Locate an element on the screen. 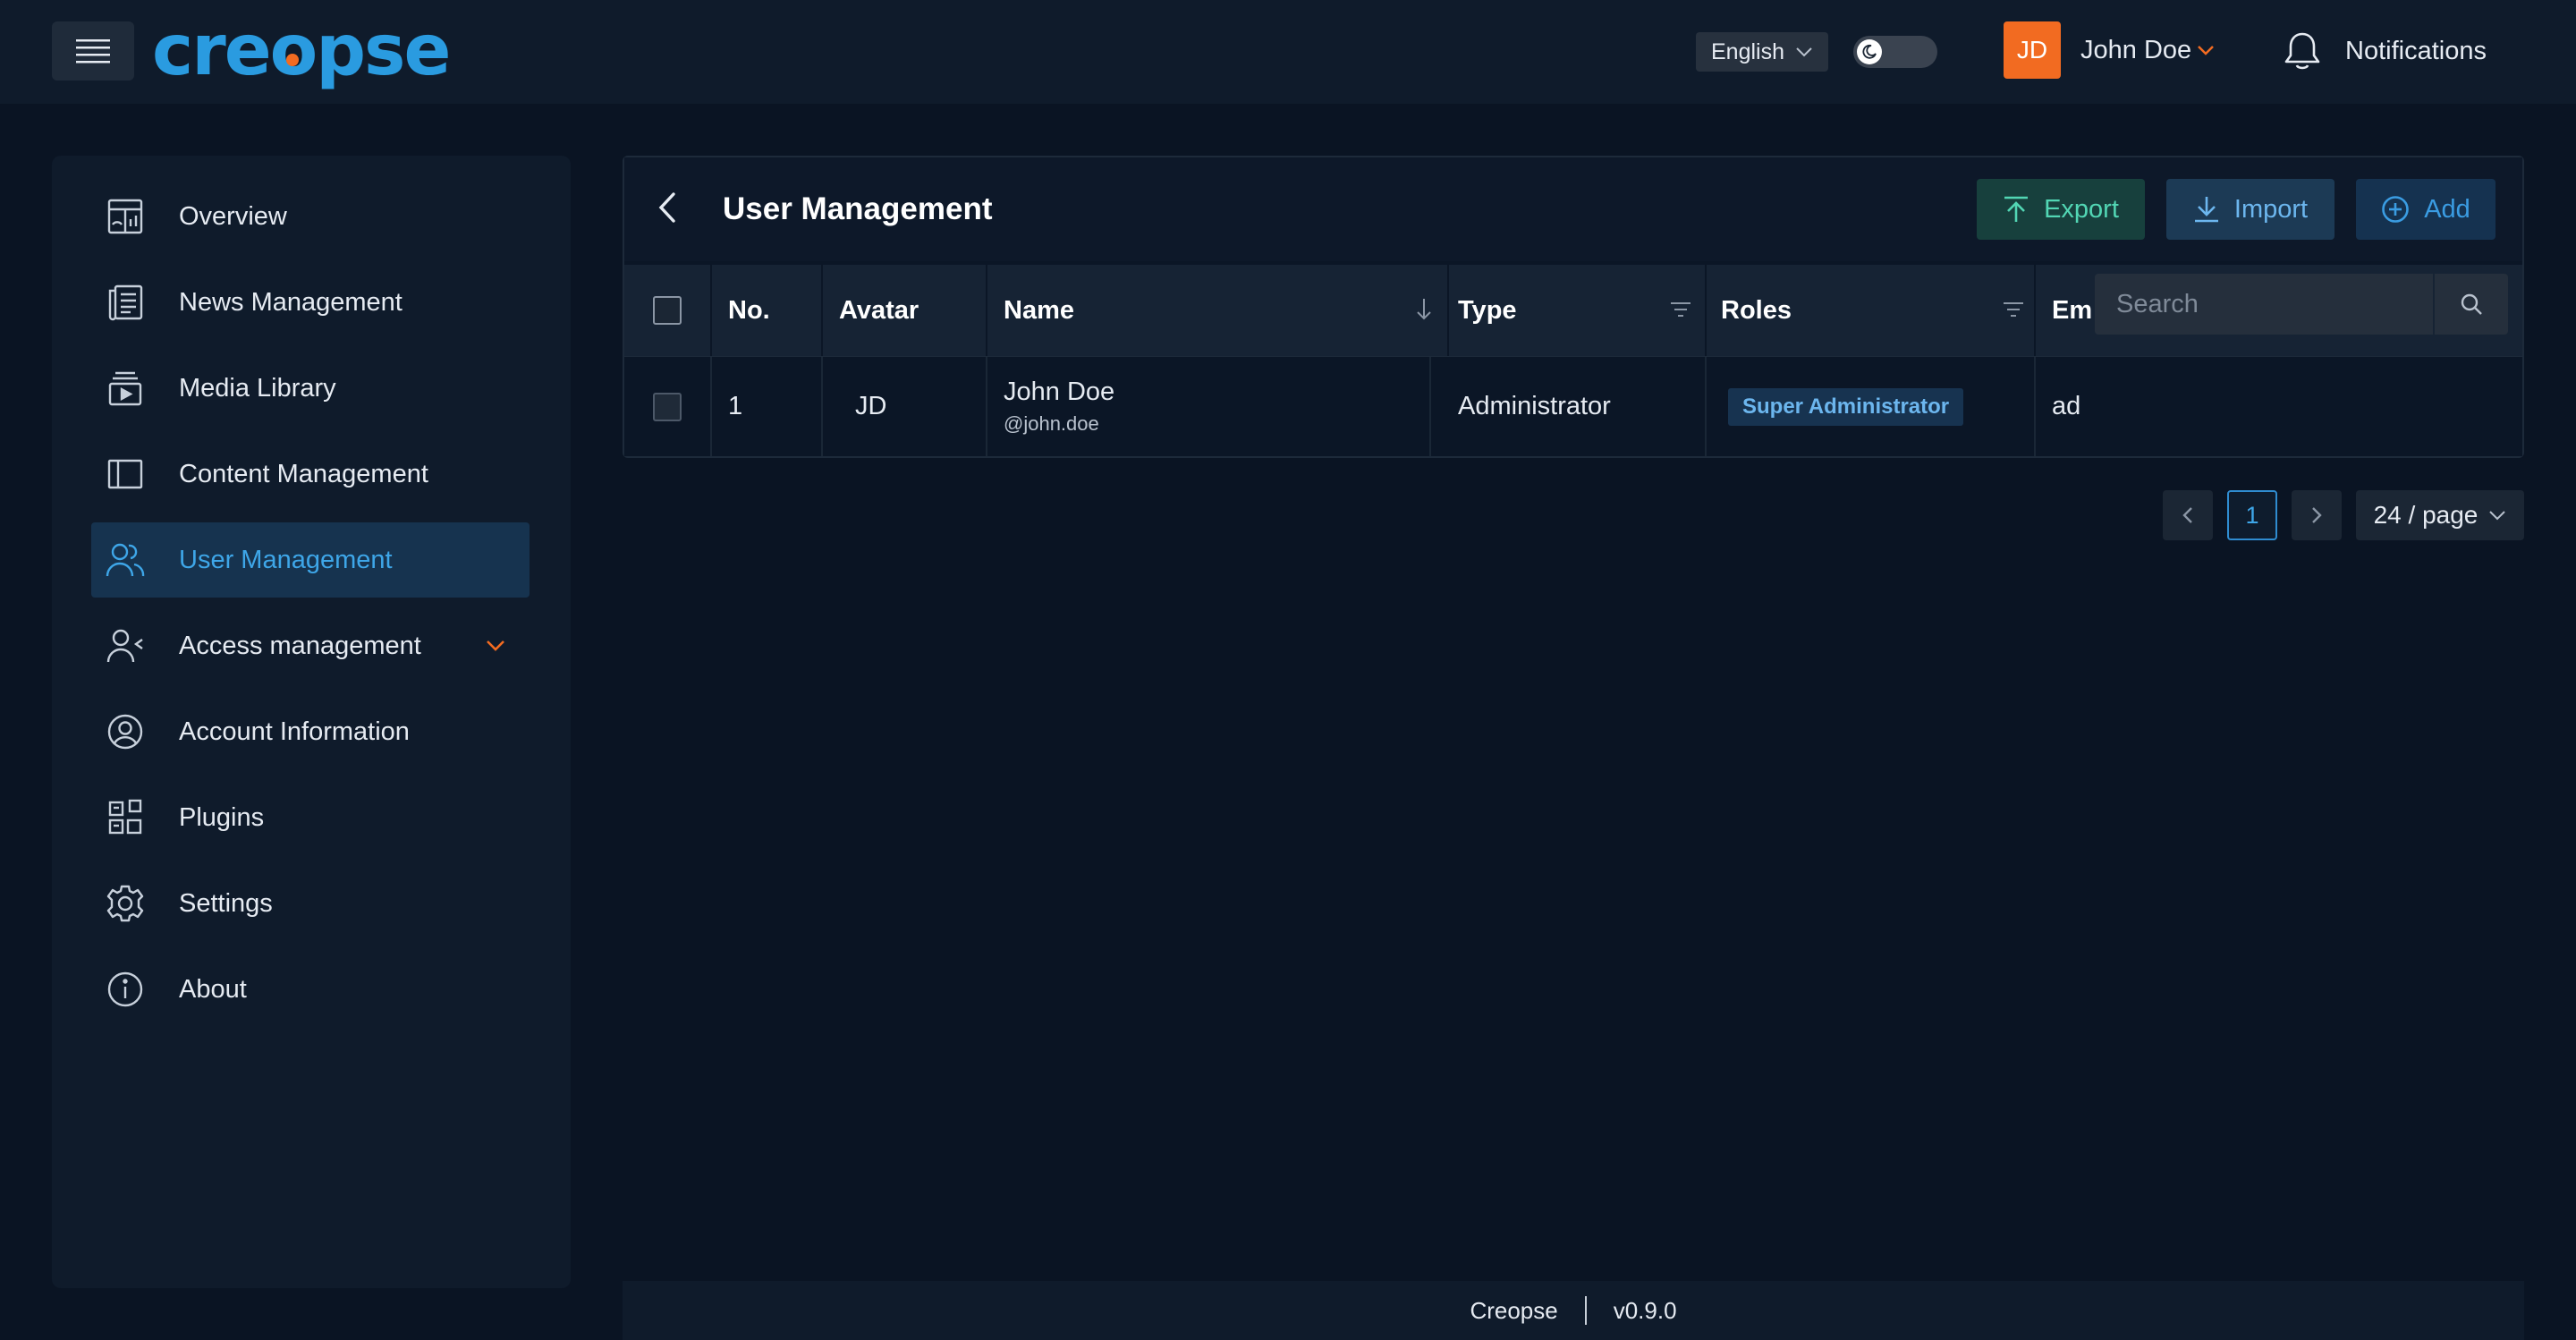  sidebar-item-settings: Settings is located at coordinates (310, 903).